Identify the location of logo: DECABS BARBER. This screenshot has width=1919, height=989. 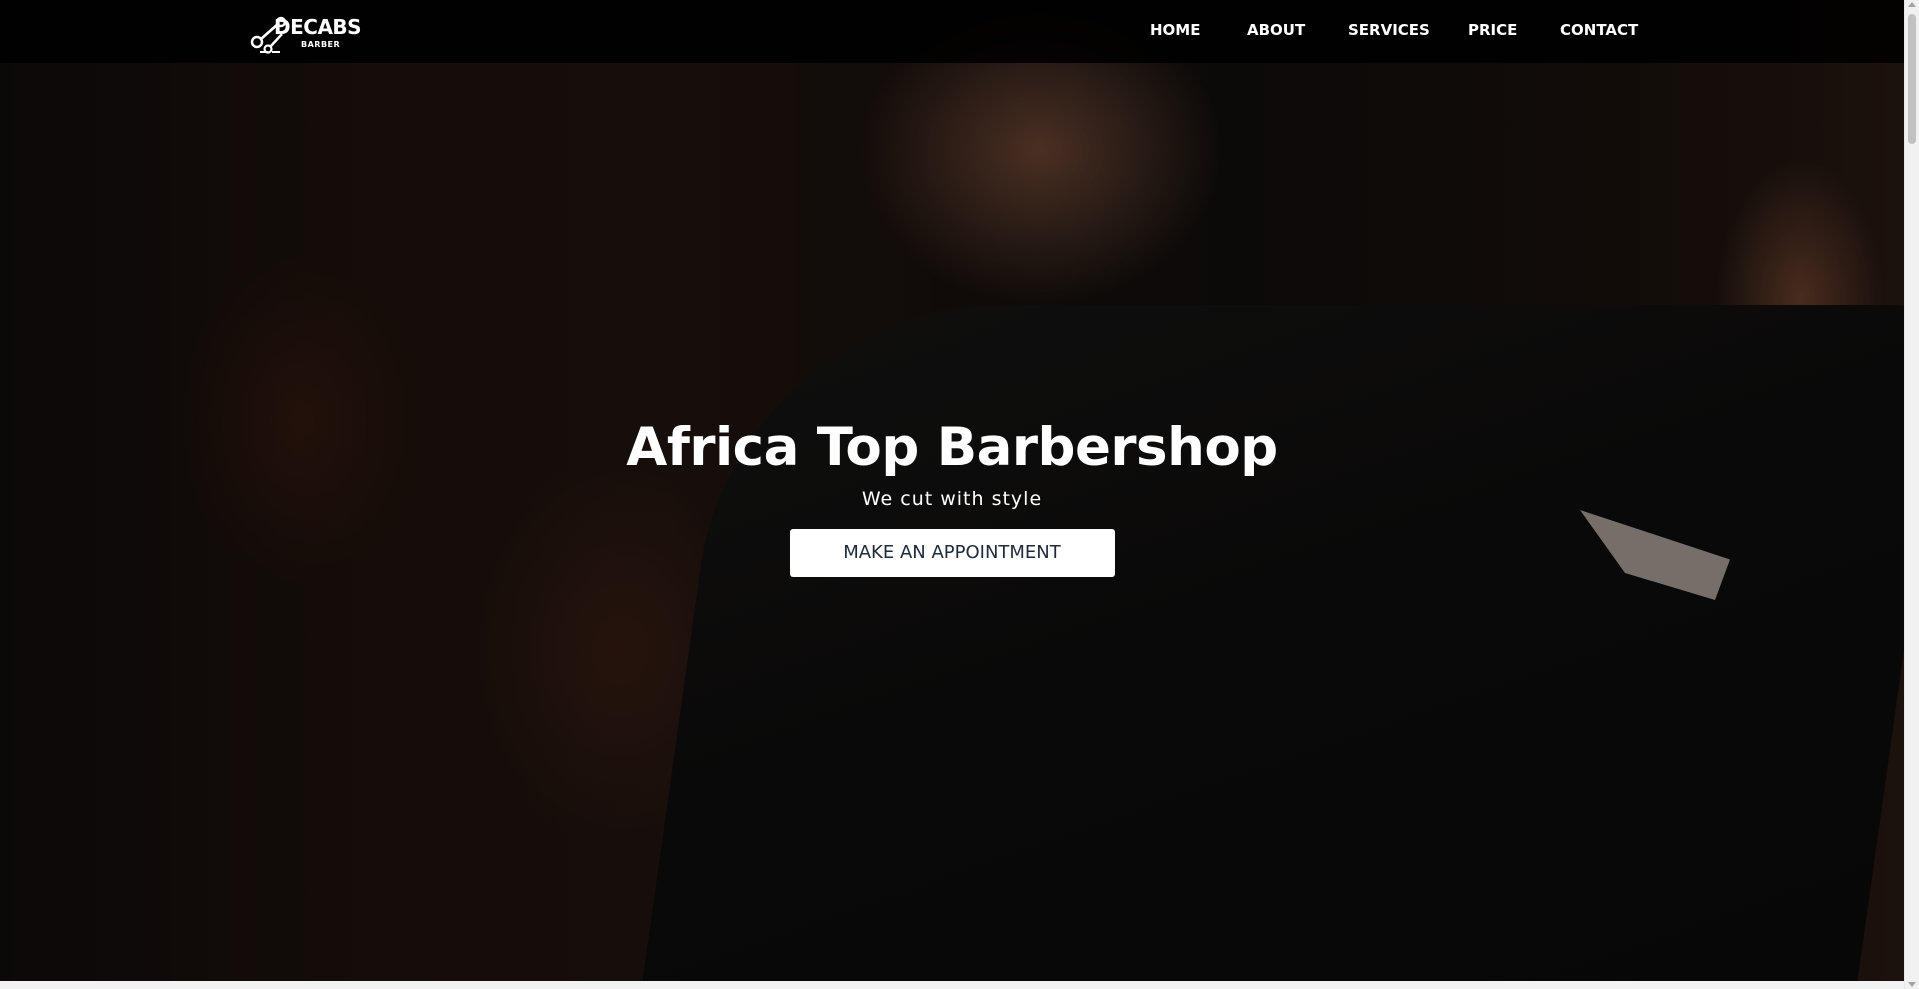
(313, 35).